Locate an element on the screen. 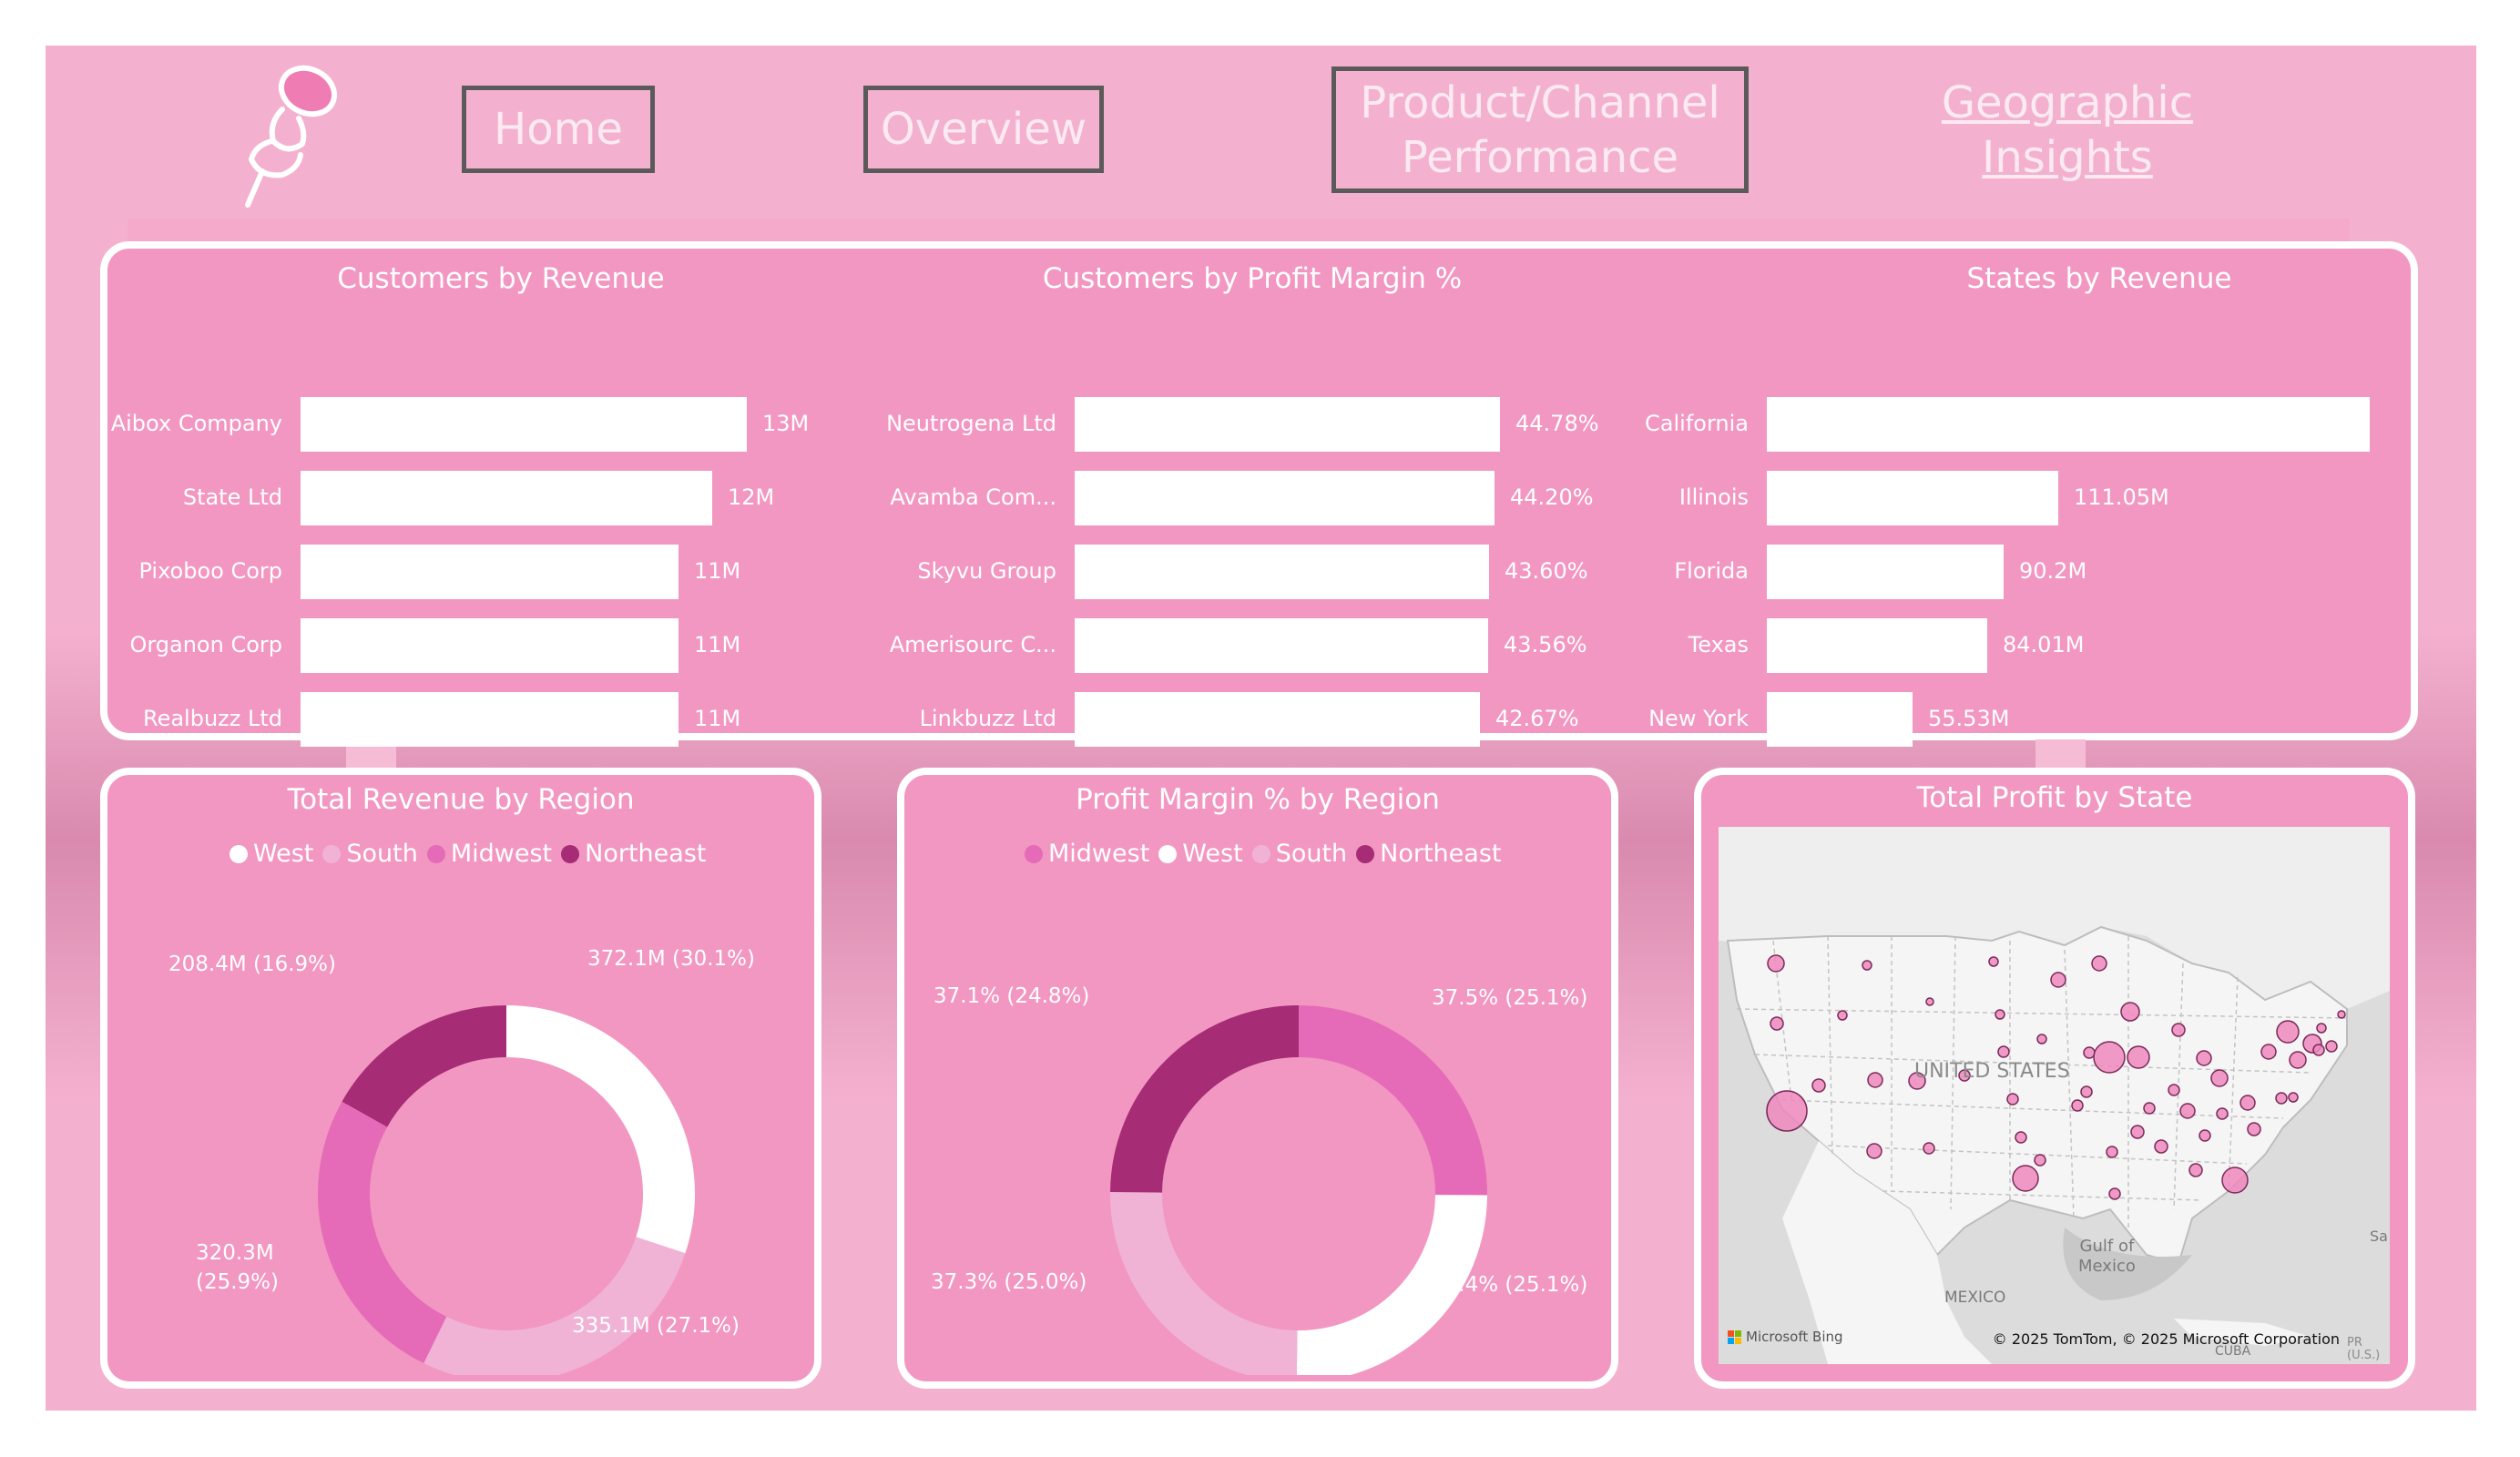  donut-label-northeast: 208.4M (16.9%) is located at coordinates (252, 965).